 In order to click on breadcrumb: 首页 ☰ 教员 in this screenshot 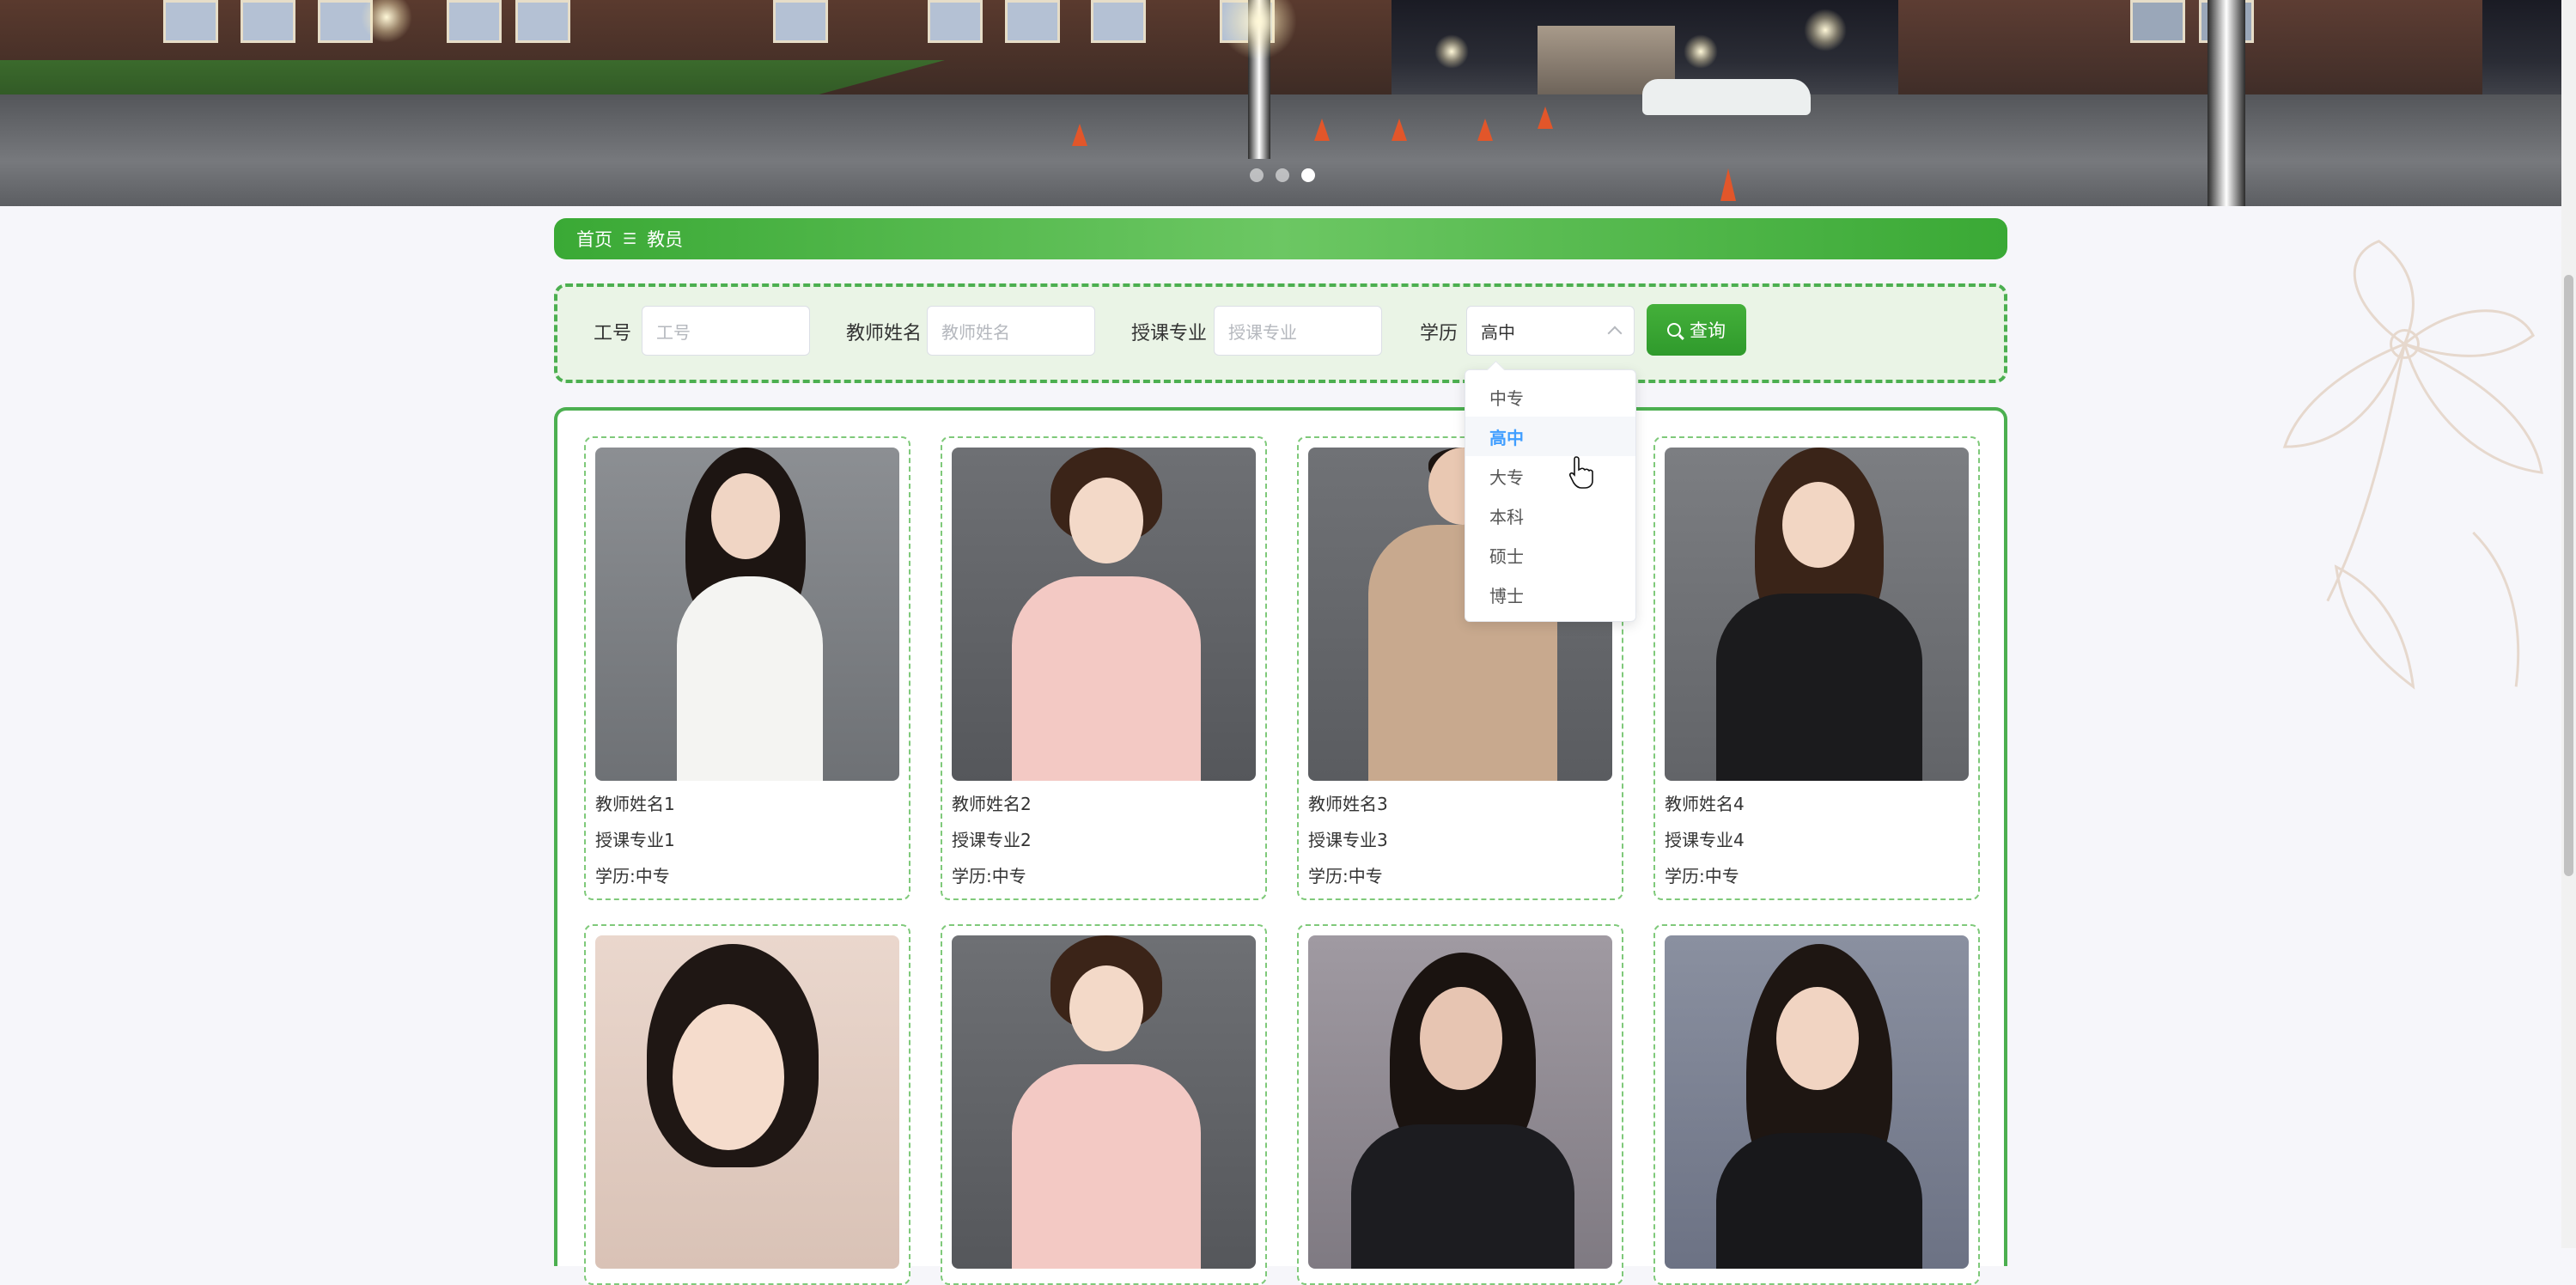, I will do `click(1280, 239)`.